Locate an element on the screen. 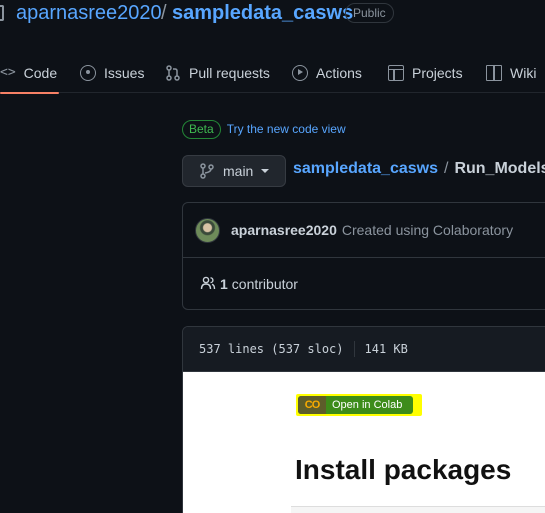 Image resolution: width=545 pixels, height=513 pixels. repo-name-link: sampledata_casws is located at coordinates (262, 13).